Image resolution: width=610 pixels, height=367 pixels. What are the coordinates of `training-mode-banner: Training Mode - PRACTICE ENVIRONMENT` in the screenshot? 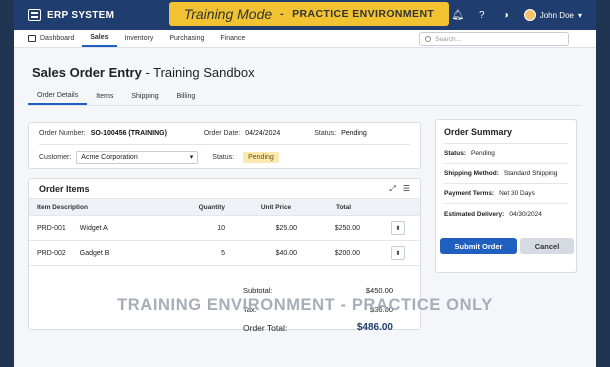 It's located at (309, 14).